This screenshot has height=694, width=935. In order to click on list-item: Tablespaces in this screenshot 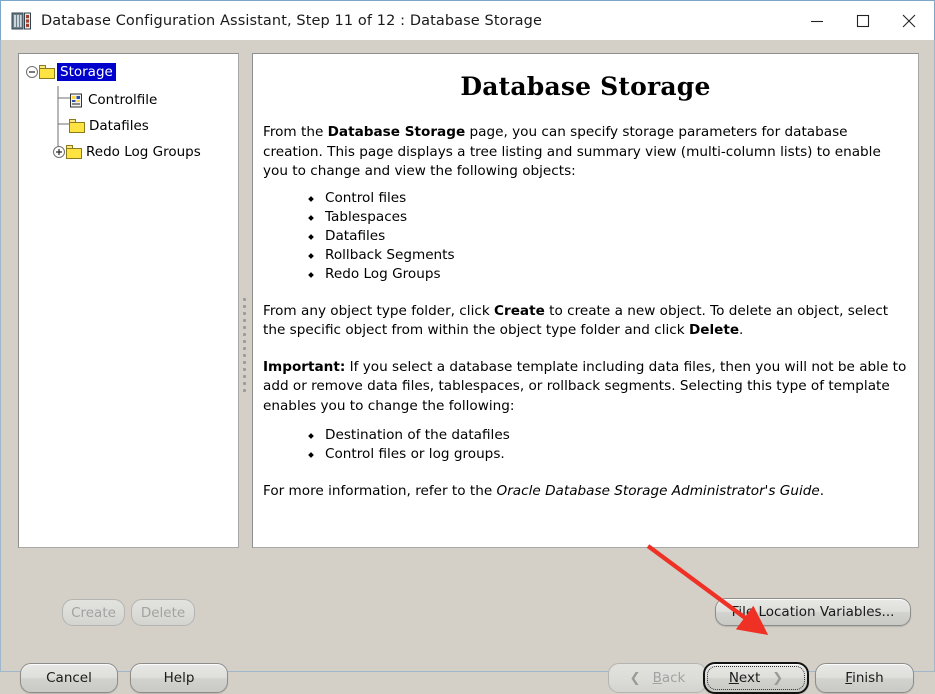, I will do `click(613, 217)`.